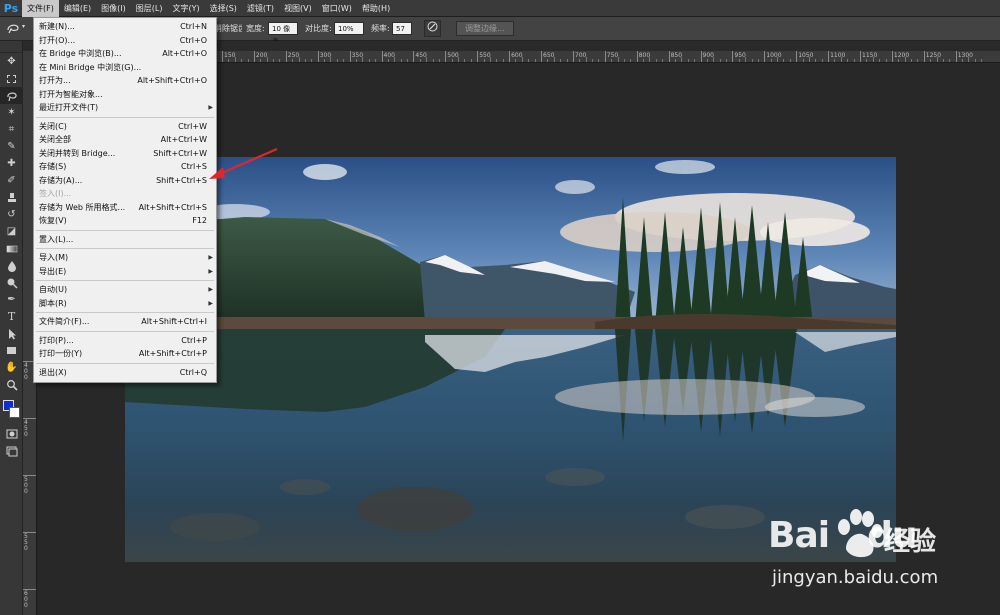 Image resolution: width=1000 pixels, height=615 pixels. I want to click on pen-pressure-button, so click(432, 28).